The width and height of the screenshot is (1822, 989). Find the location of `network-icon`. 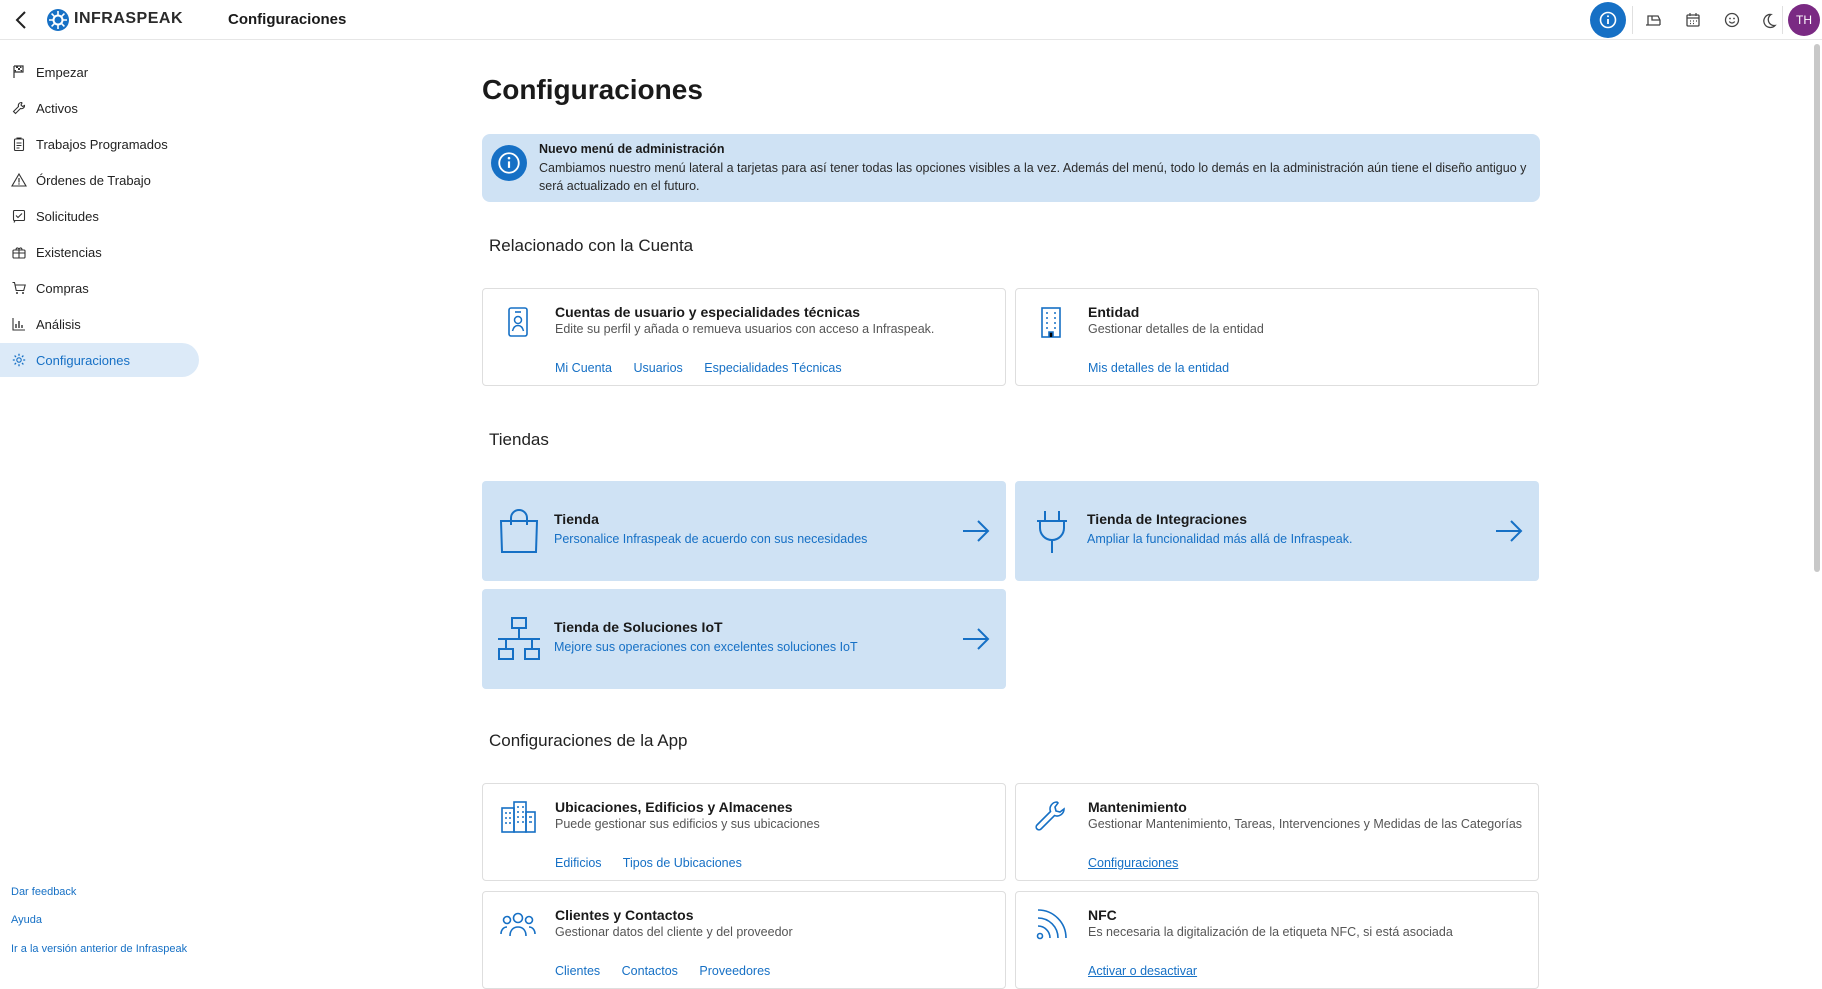

network-icon is located at coordinates (519, 639).